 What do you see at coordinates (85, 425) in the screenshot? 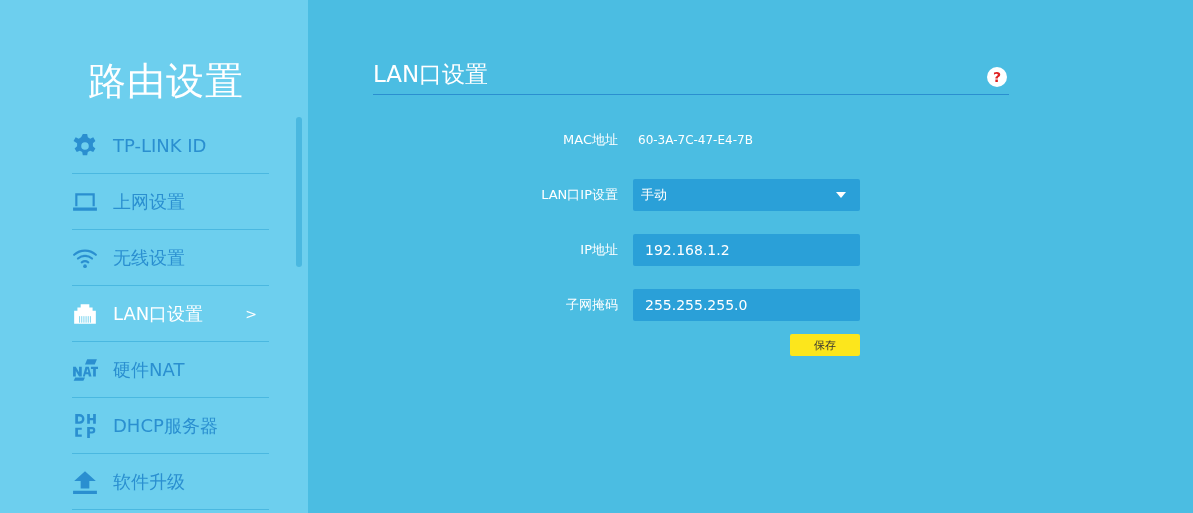
I see `dhcp-icon` at bounding box center [85, 425].